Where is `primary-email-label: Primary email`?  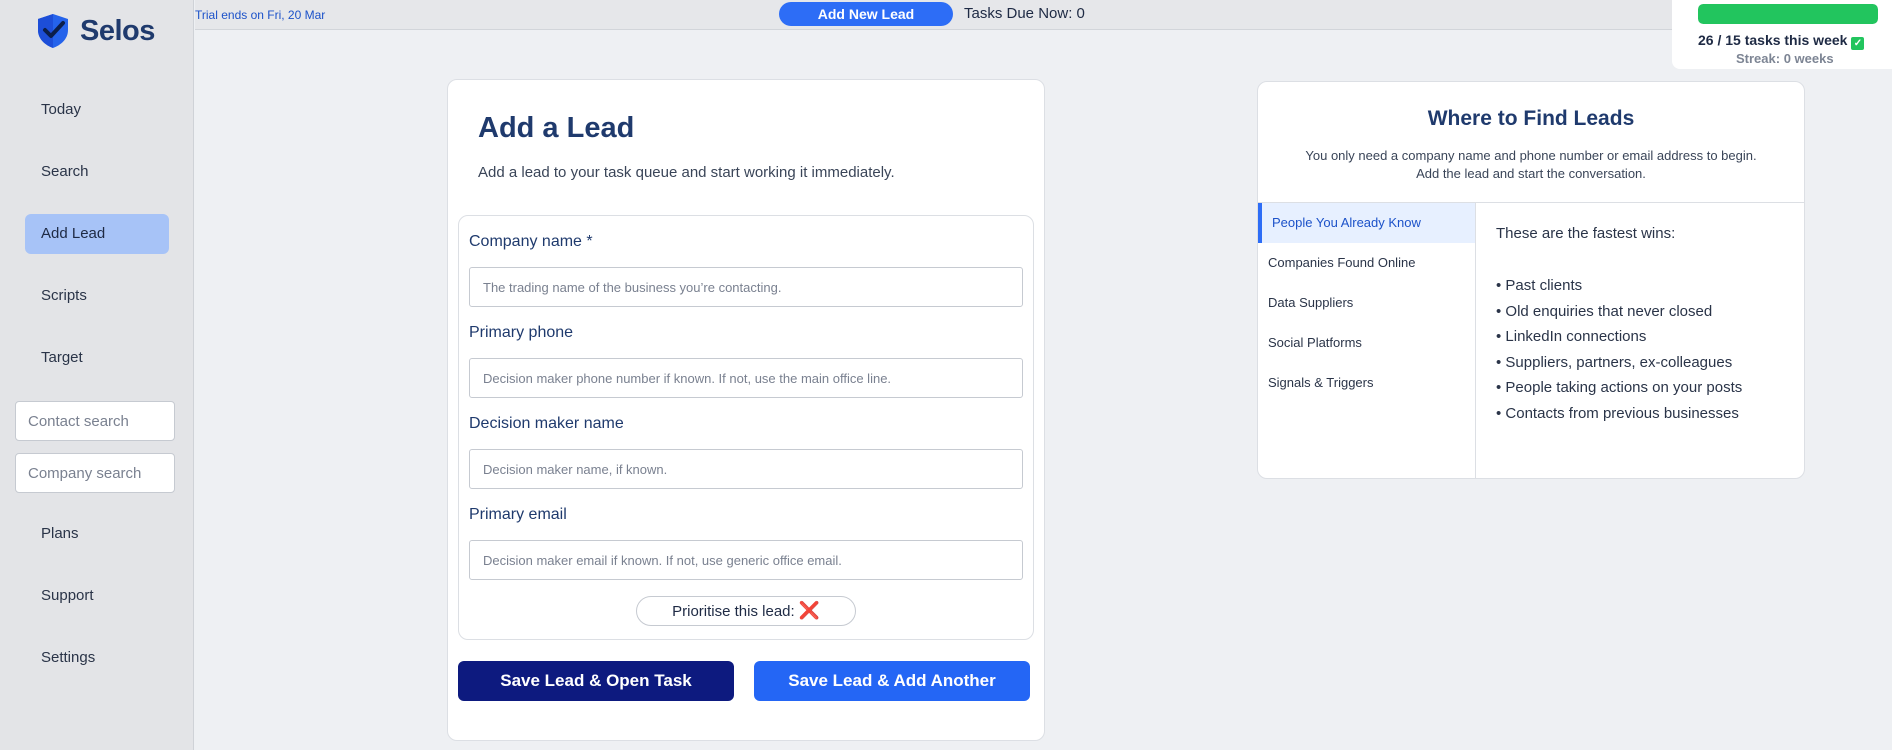 primary-email-label: Primary email is located at coordinates (518, 514).